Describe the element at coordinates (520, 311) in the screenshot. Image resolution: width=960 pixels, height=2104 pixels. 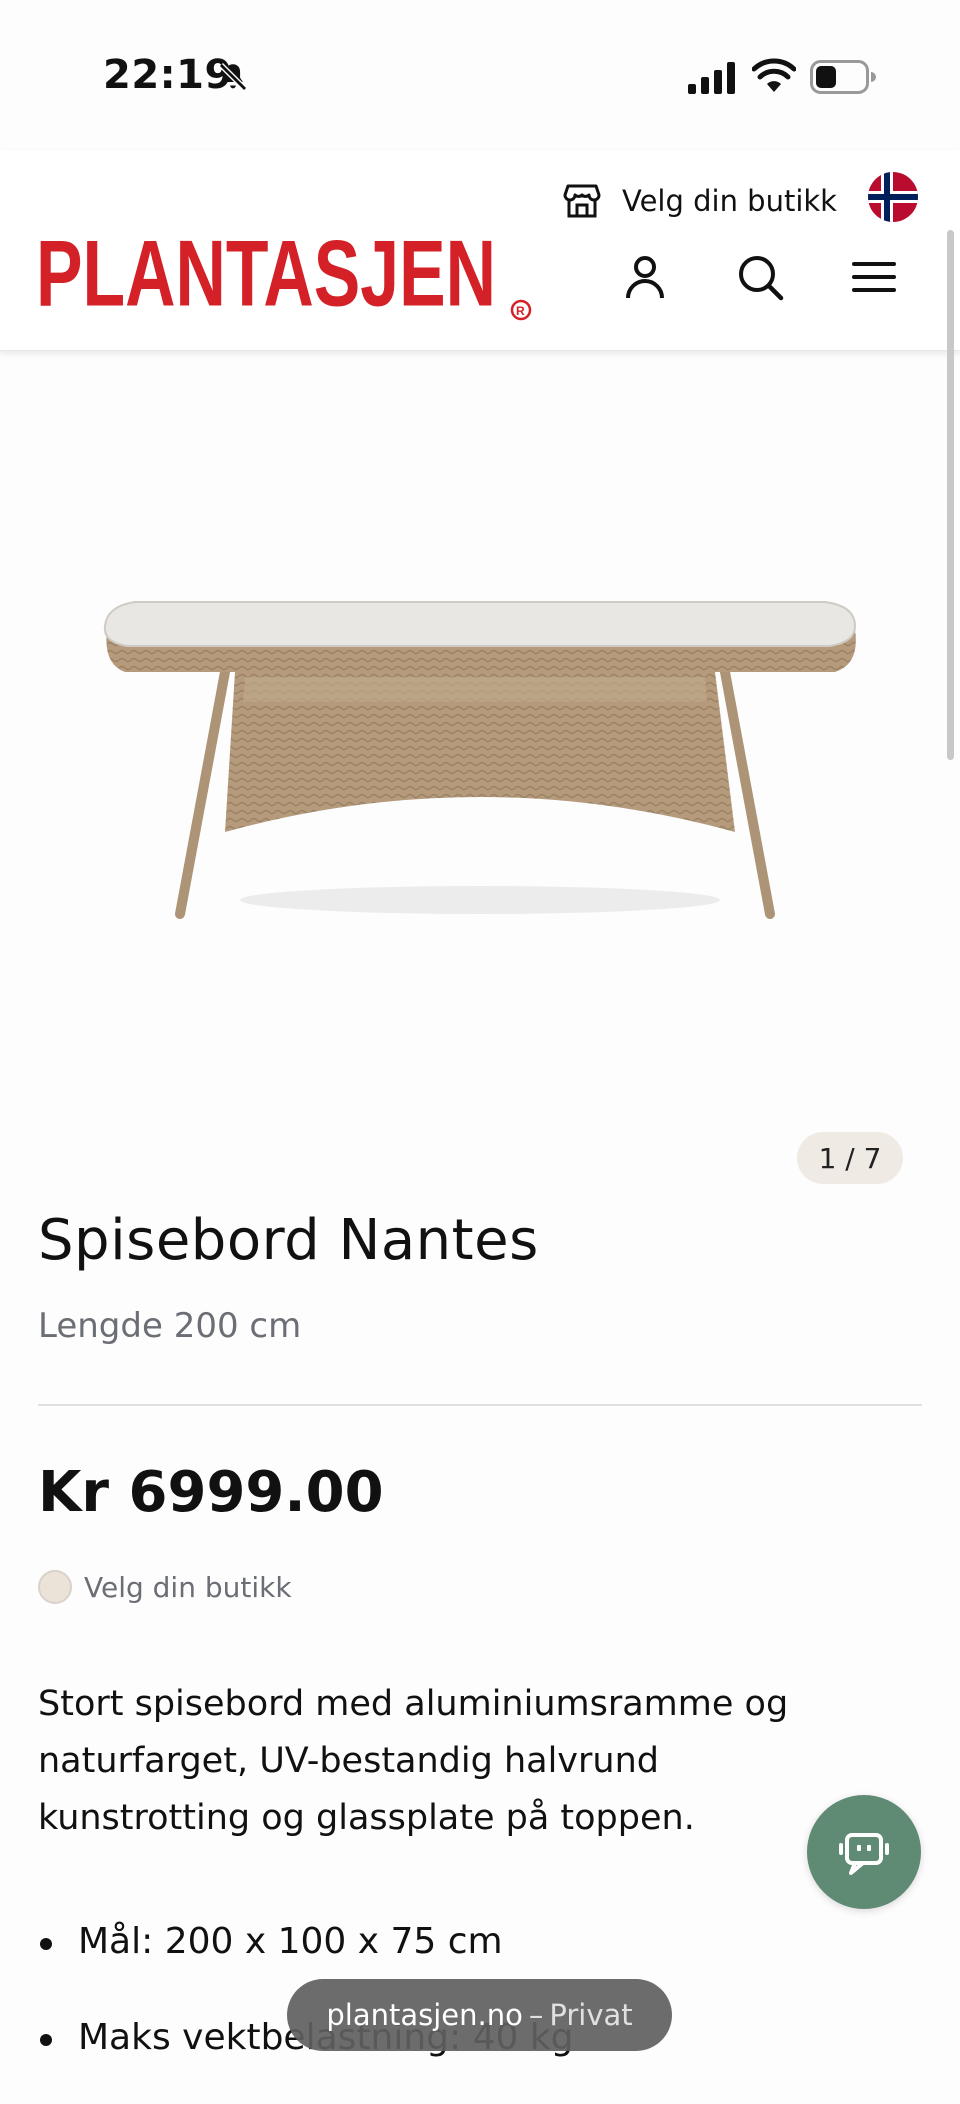
I see `svg-text: R` at that location.